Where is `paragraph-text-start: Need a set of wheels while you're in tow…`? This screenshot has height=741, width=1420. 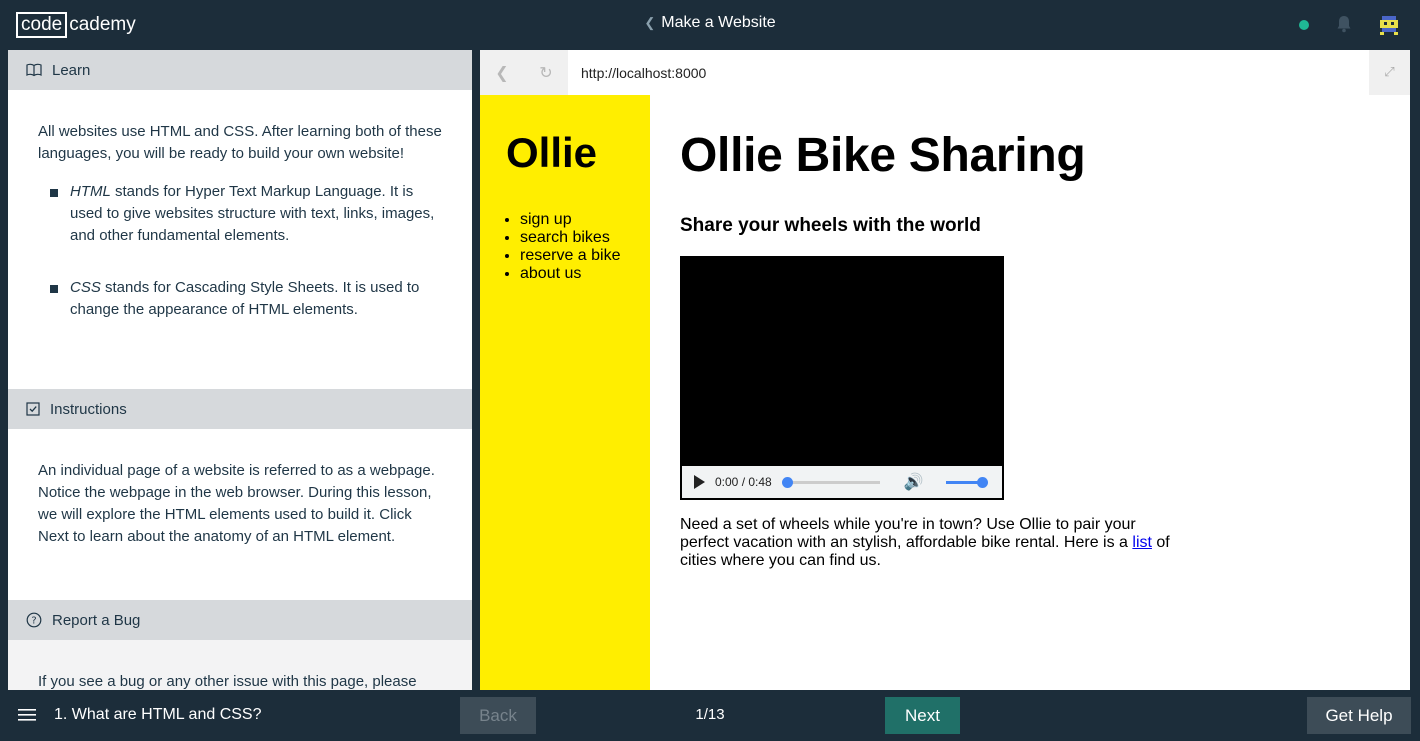
paragraph-text-start: Need a set of wheels while you're in tow… is located at coordinates (908, 533).